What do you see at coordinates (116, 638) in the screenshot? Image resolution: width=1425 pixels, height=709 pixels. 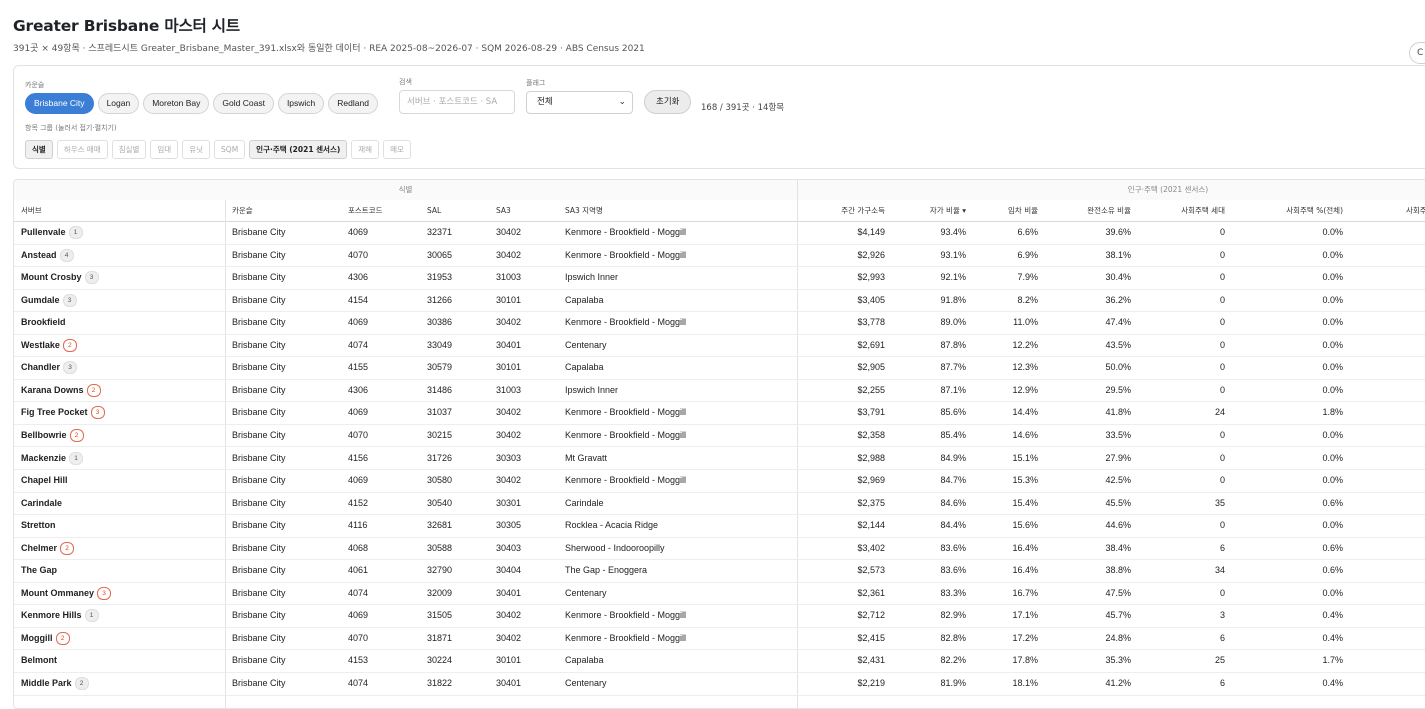 I see `cell-suburb: Moggill 2` at bounding box center [116, 638].